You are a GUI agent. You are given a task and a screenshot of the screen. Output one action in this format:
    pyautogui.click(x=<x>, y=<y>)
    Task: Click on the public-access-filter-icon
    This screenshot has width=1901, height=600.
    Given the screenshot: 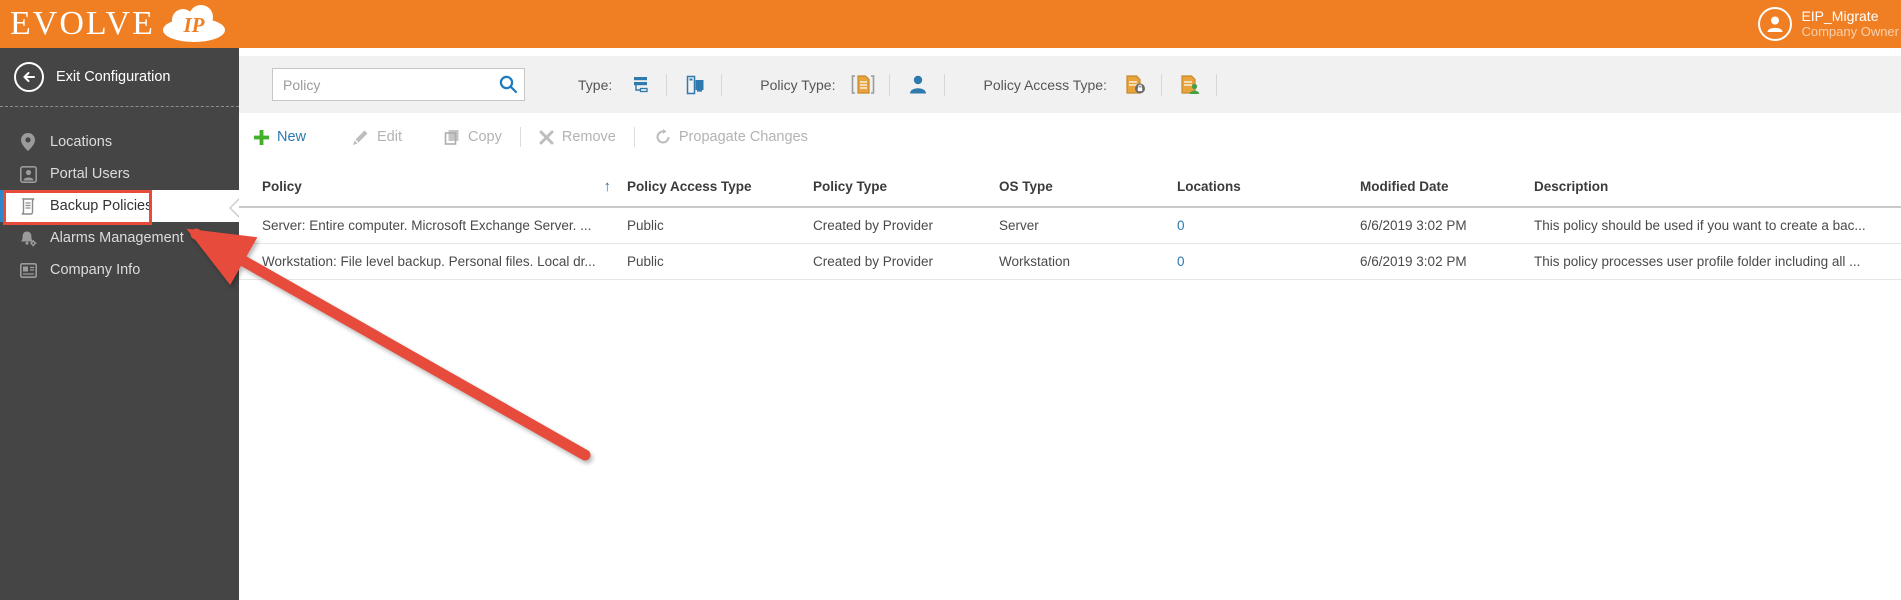 What is the action you would take?
    pyautogui.click(x=1135, y=85)
    